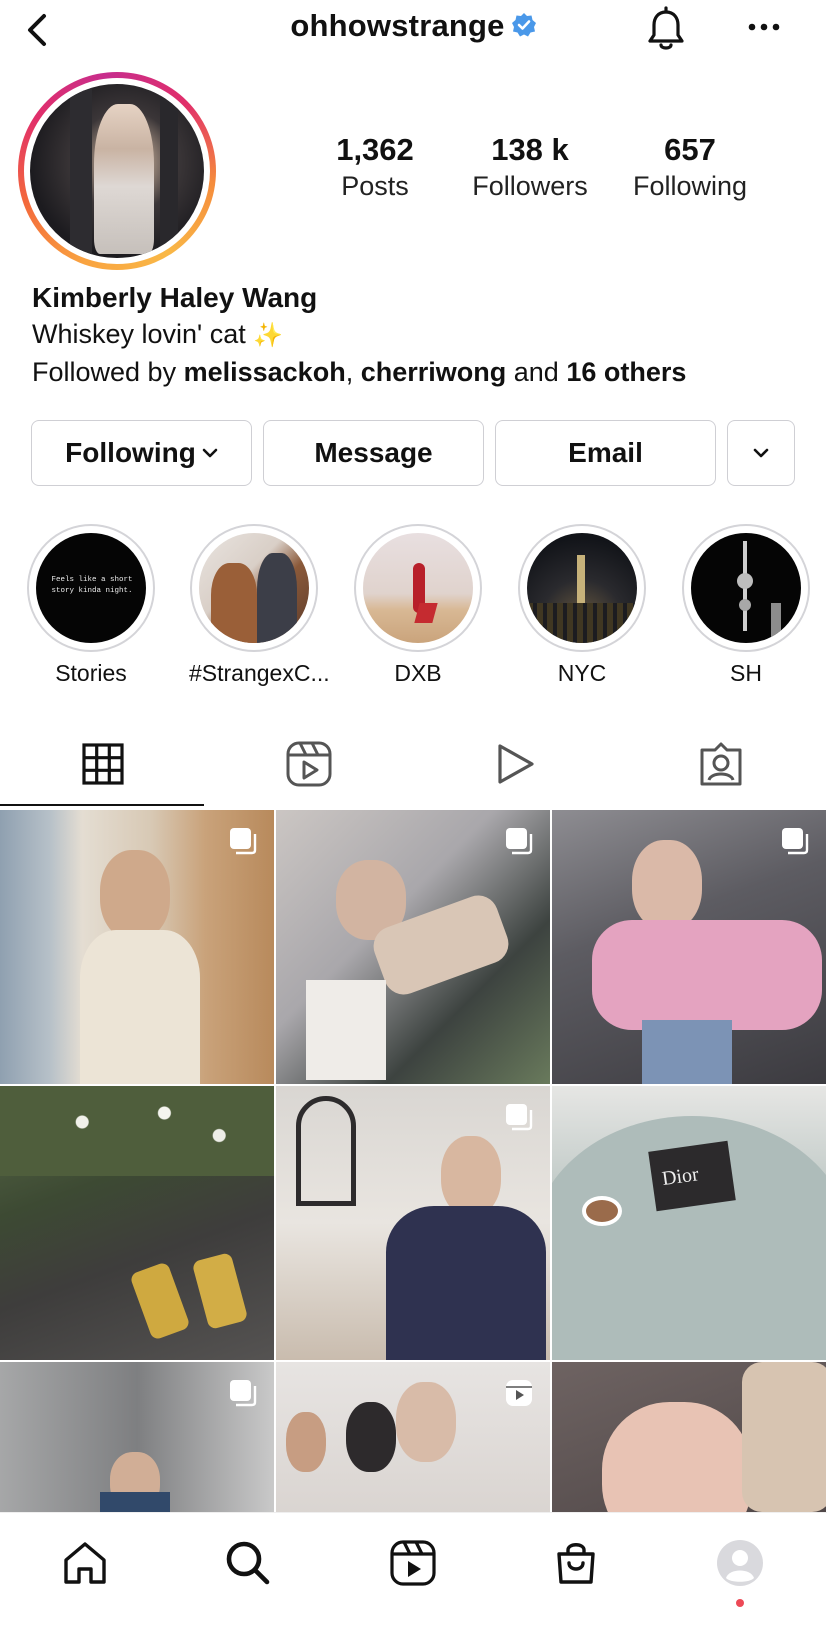  I want to click on bottom-navigation, so click(413, 1577).